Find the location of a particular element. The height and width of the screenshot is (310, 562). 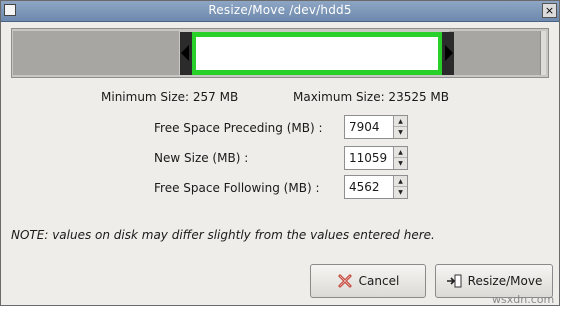

cancel-button: Cancel is located at coordinates (368, 281).